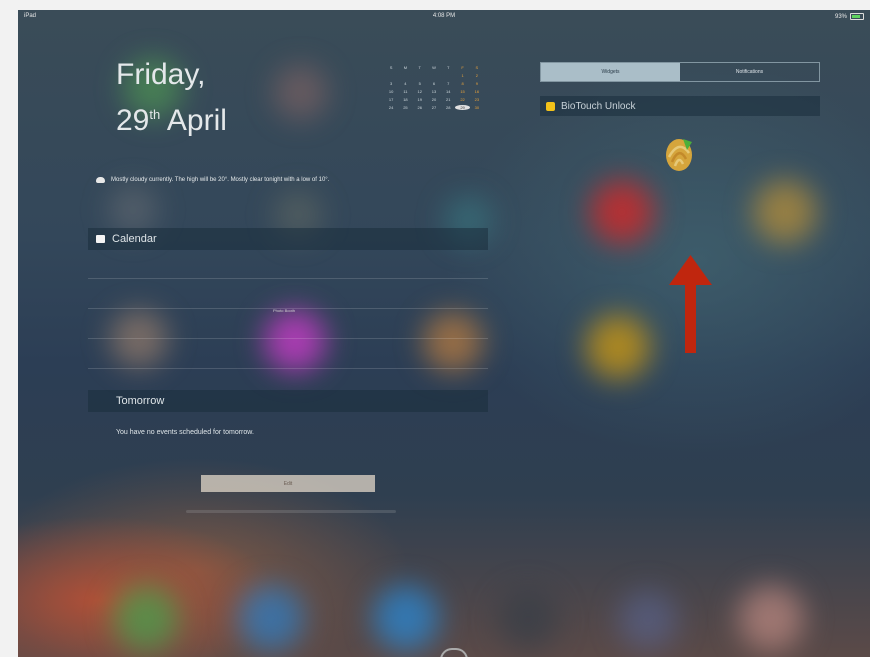 The image size is (870, 657). I want to click on notification-segmented-control: Widgets Notifications, so click(680, 72).